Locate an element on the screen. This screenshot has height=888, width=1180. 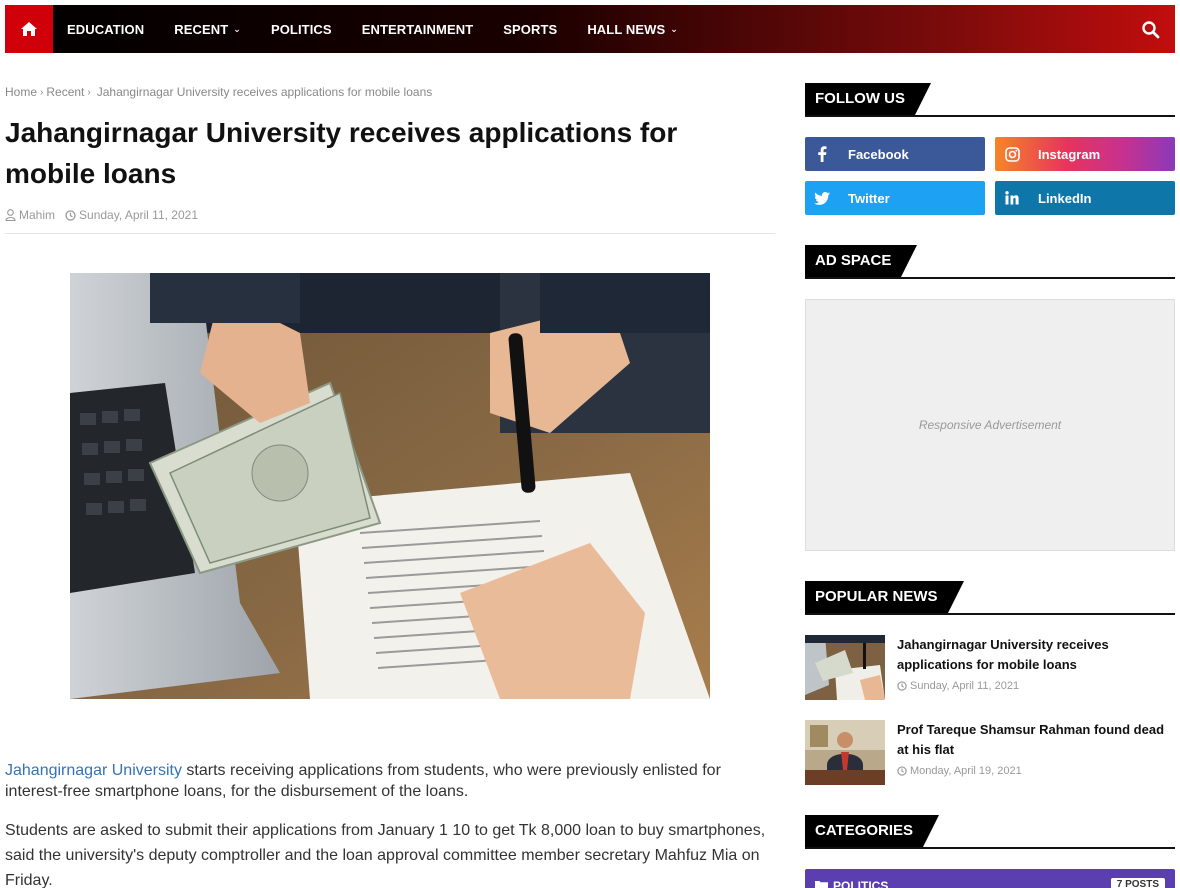
author-name: Mahim is located at coordinates (37, 215).